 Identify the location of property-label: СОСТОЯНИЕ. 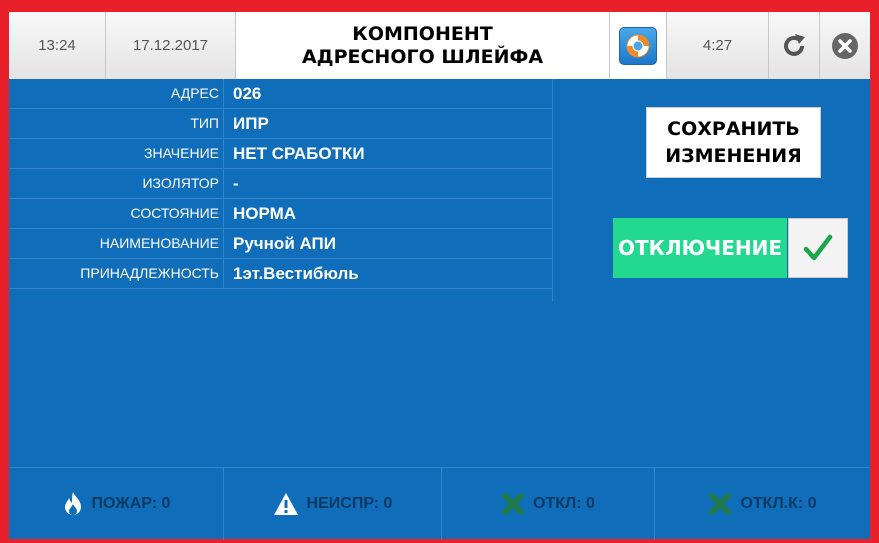
(116, 213).